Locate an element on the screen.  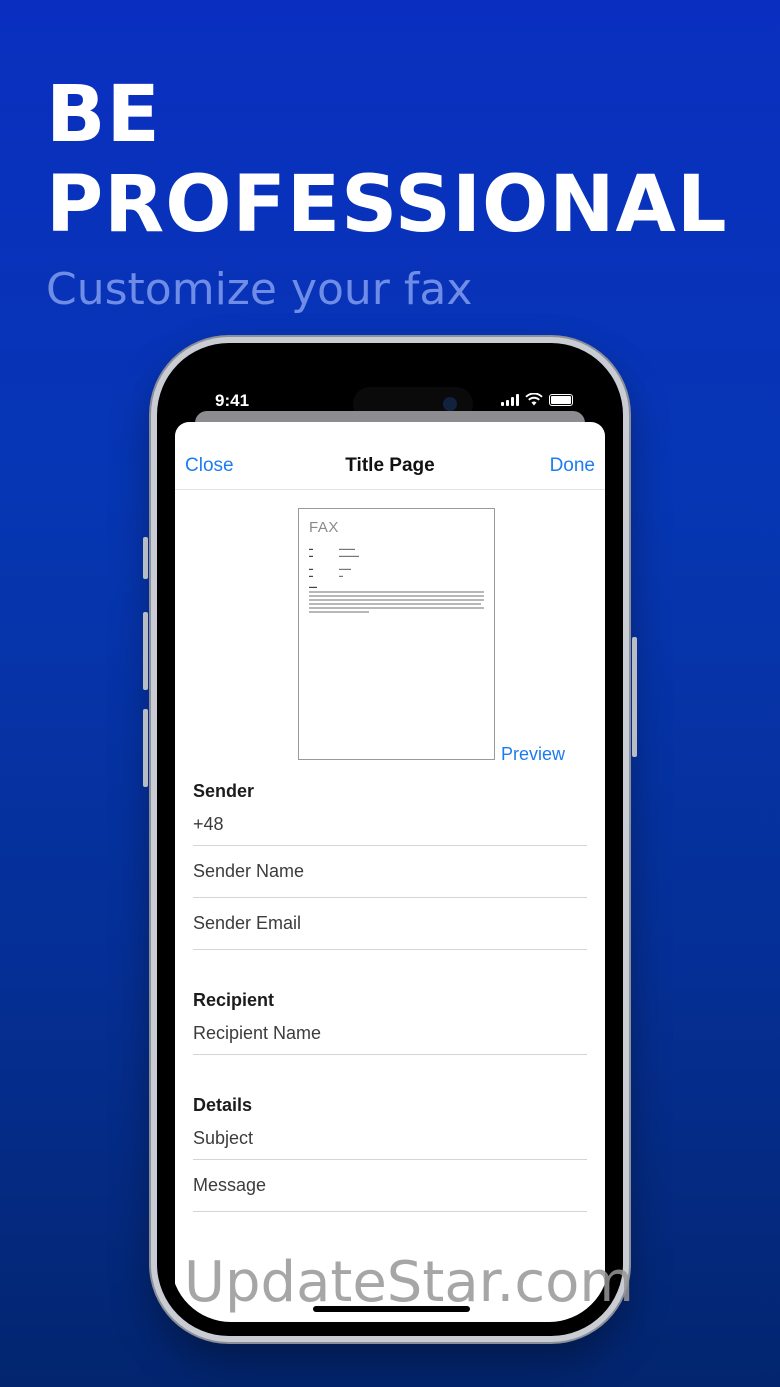
battery-icon is located at coordinates (561, 399).